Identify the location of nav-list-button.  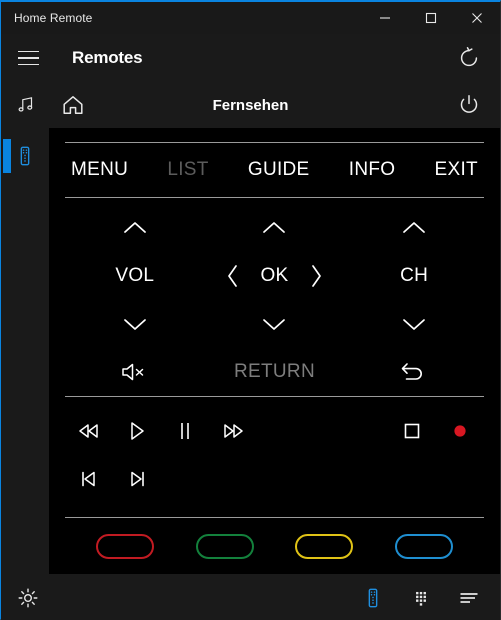
(469, 598).